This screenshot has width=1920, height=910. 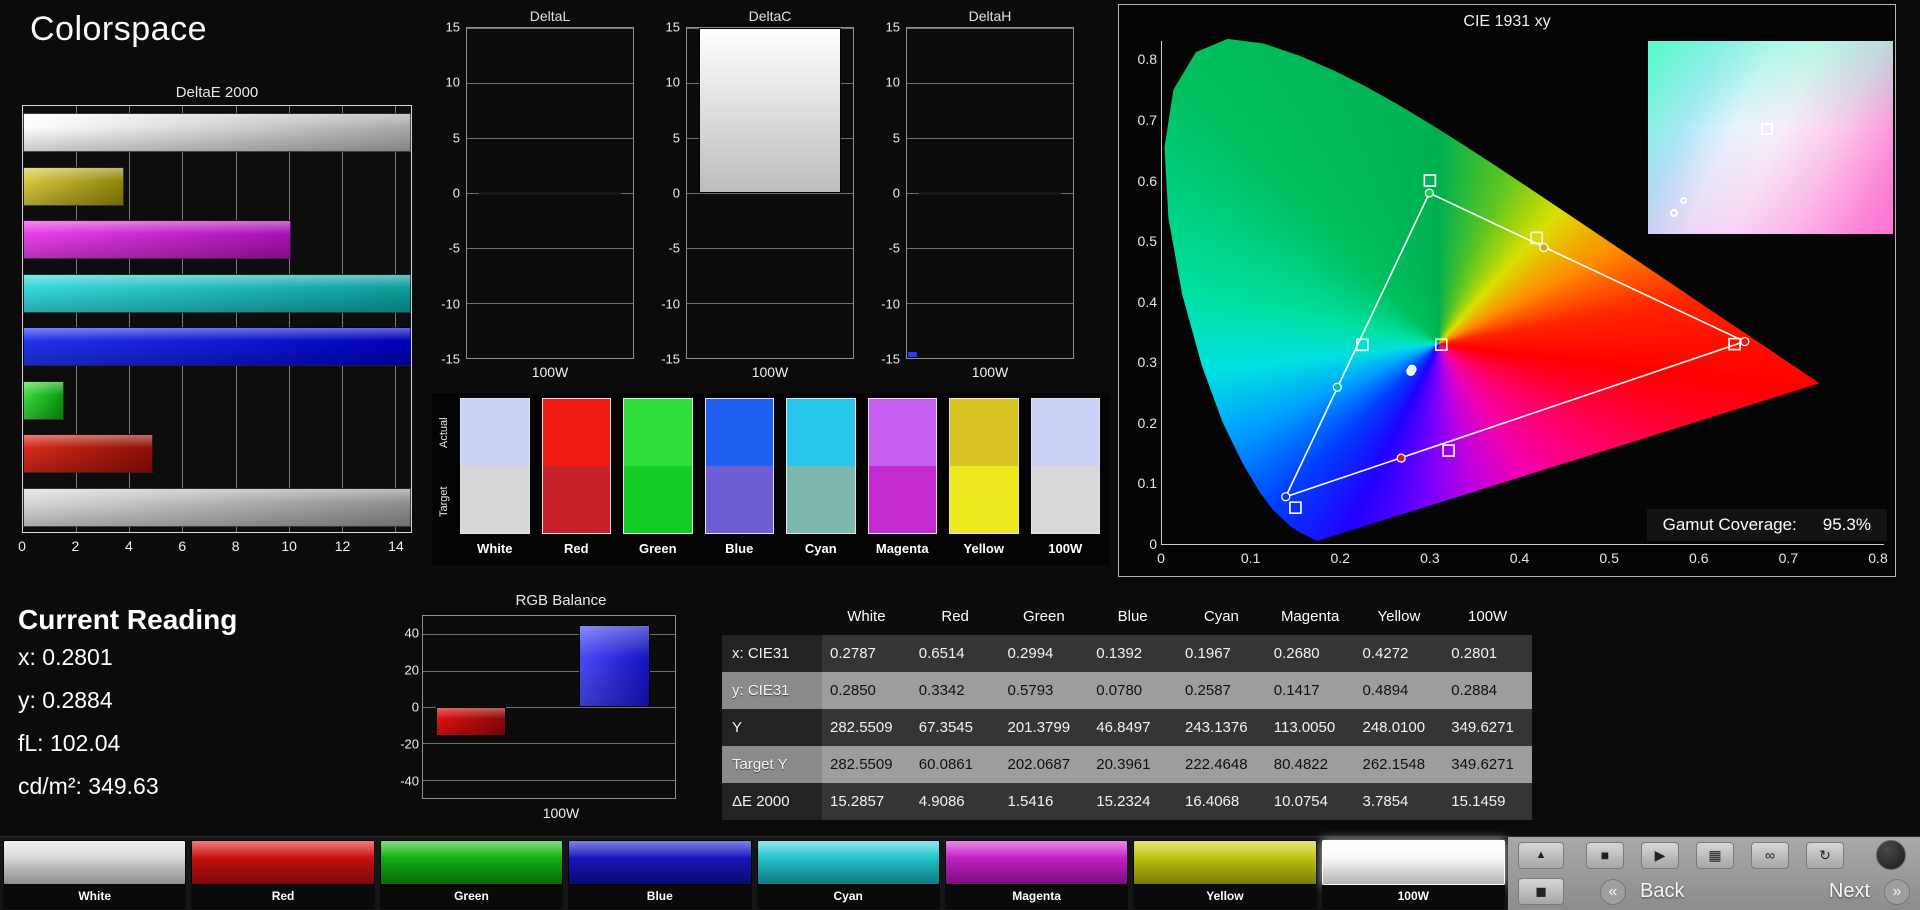 I want to click on play-icon: ▶, so click(x=1660, y=854).